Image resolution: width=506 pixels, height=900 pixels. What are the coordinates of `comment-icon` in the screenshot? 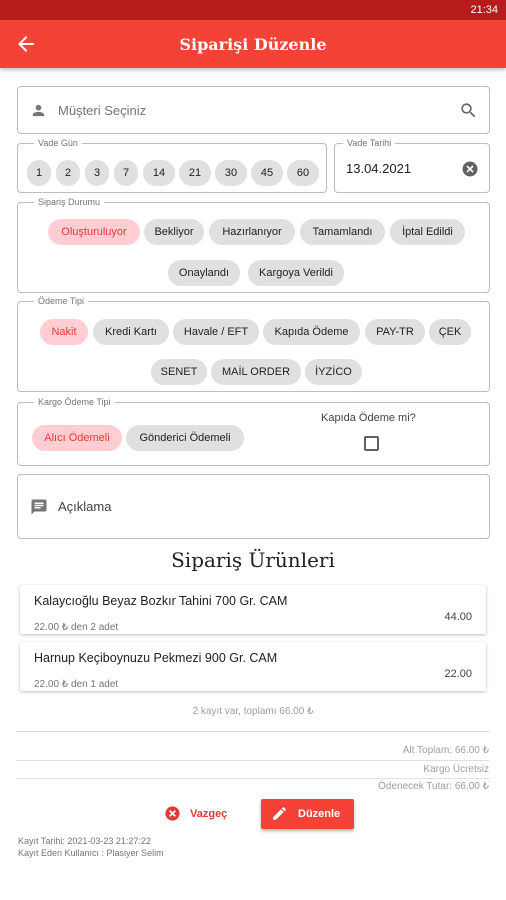 It's located at (39, 509).